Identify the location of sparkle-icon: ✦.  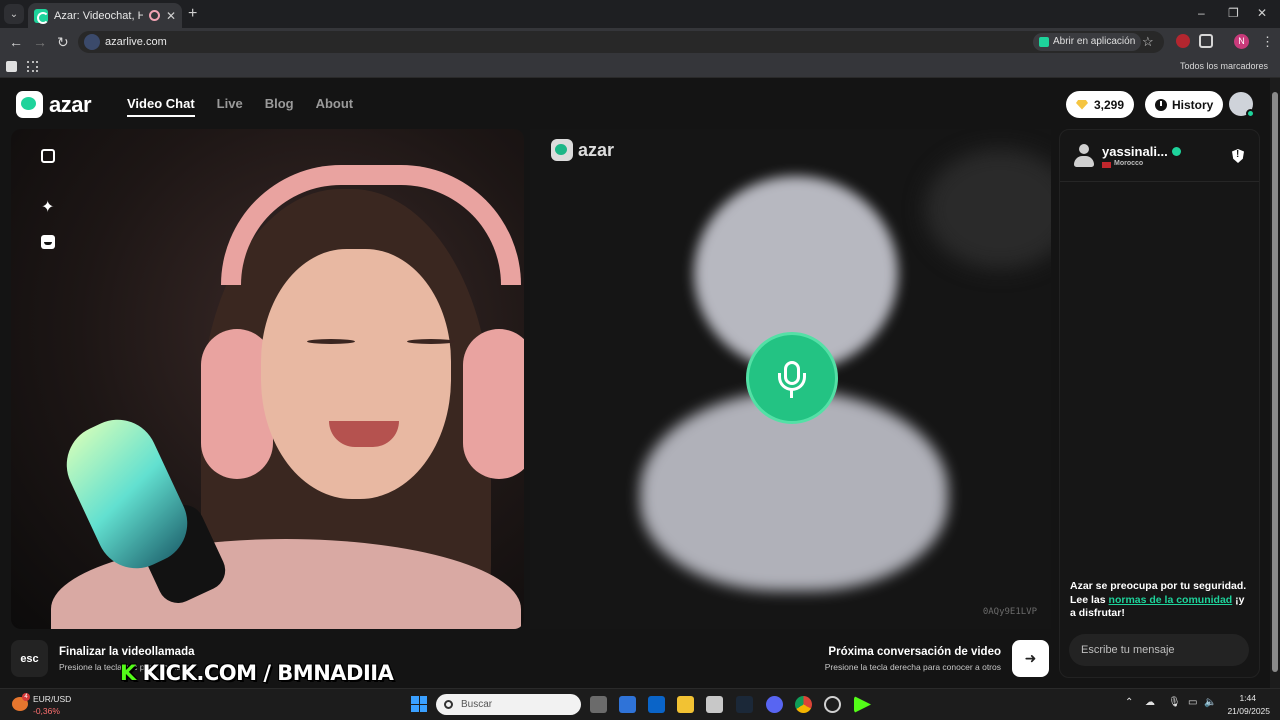
(49, 208).